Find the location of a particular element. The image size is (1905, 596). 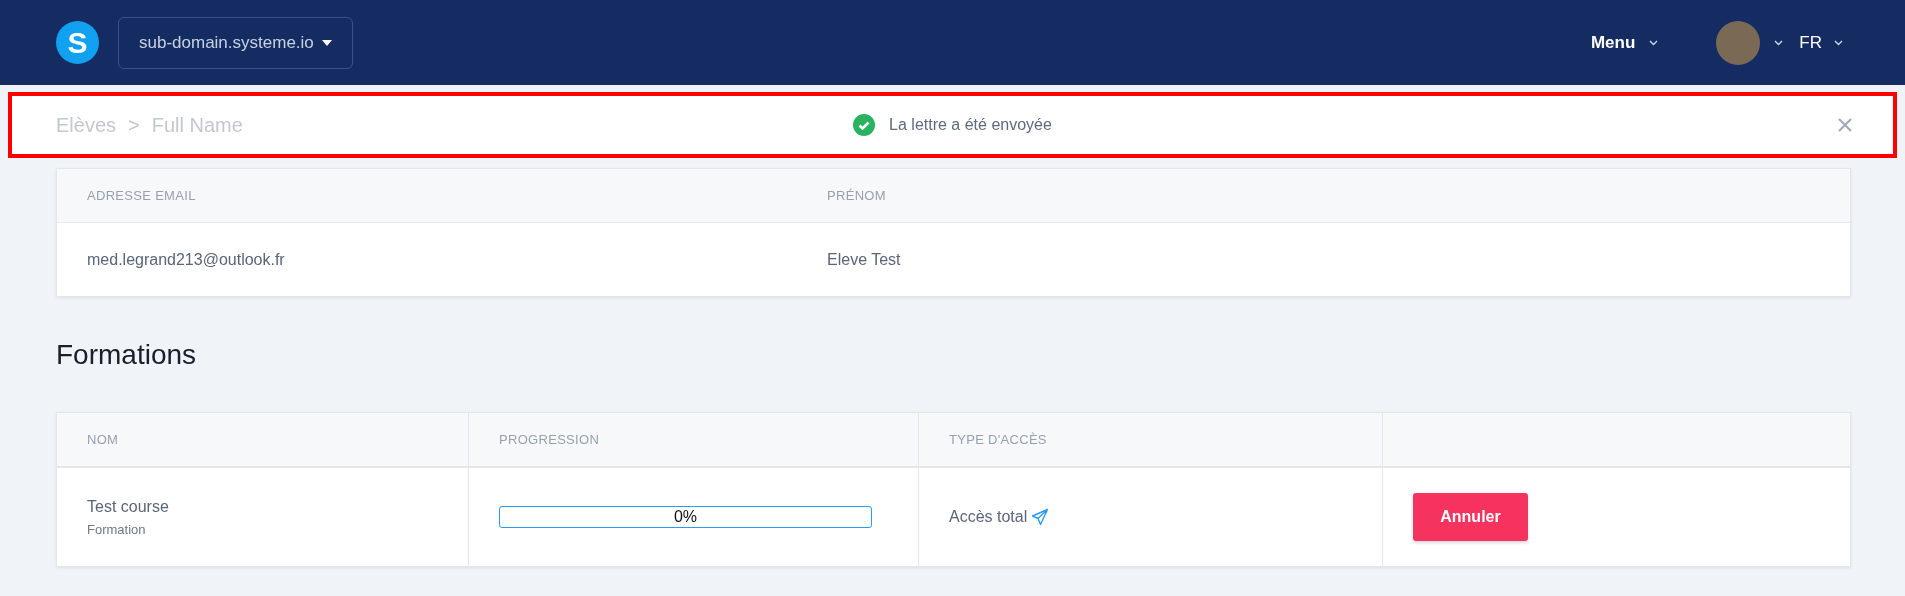

cancel-button: Annuler is located at coordinates (1470, 517).